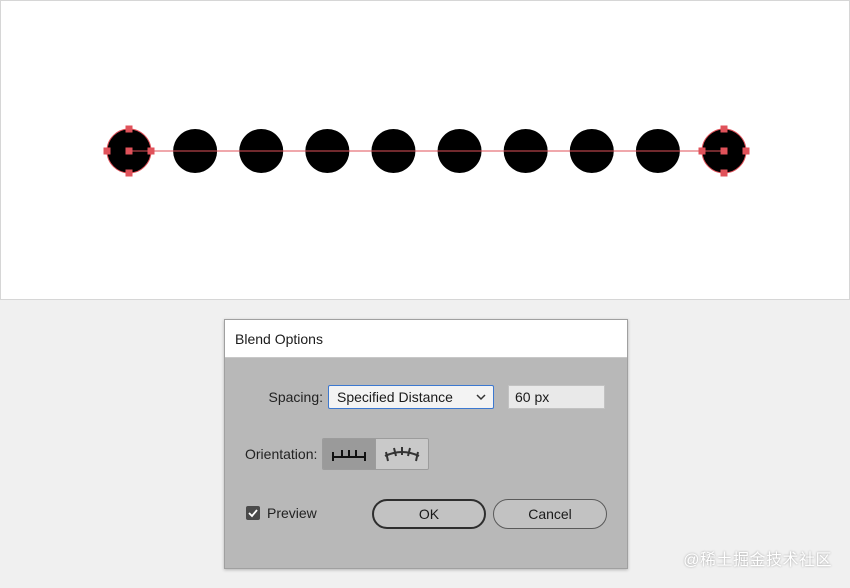 This screenshot has height=588, width=850. I want to click on align-to-page-icon, so click(349, 455).